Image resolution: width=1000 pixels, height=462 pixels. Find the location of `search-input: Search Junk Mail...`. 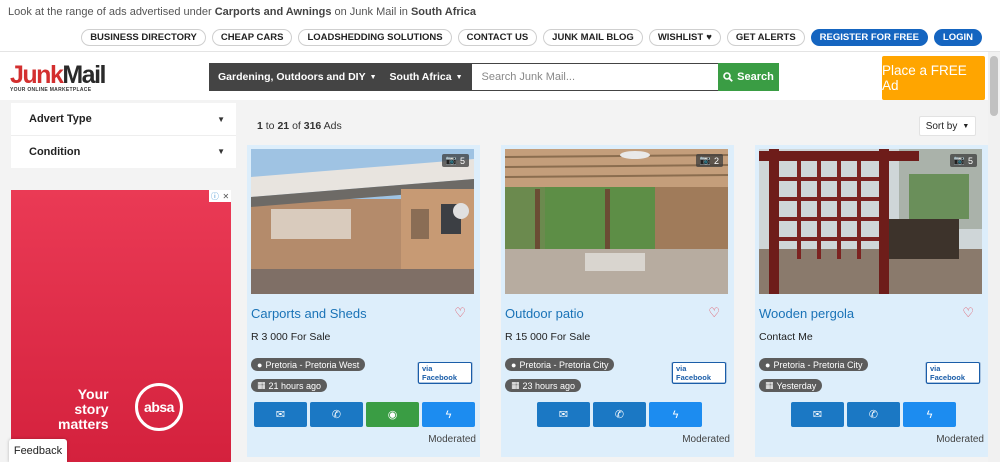

search-input: Search Junk Mail... is located at coordinates (594, 77).